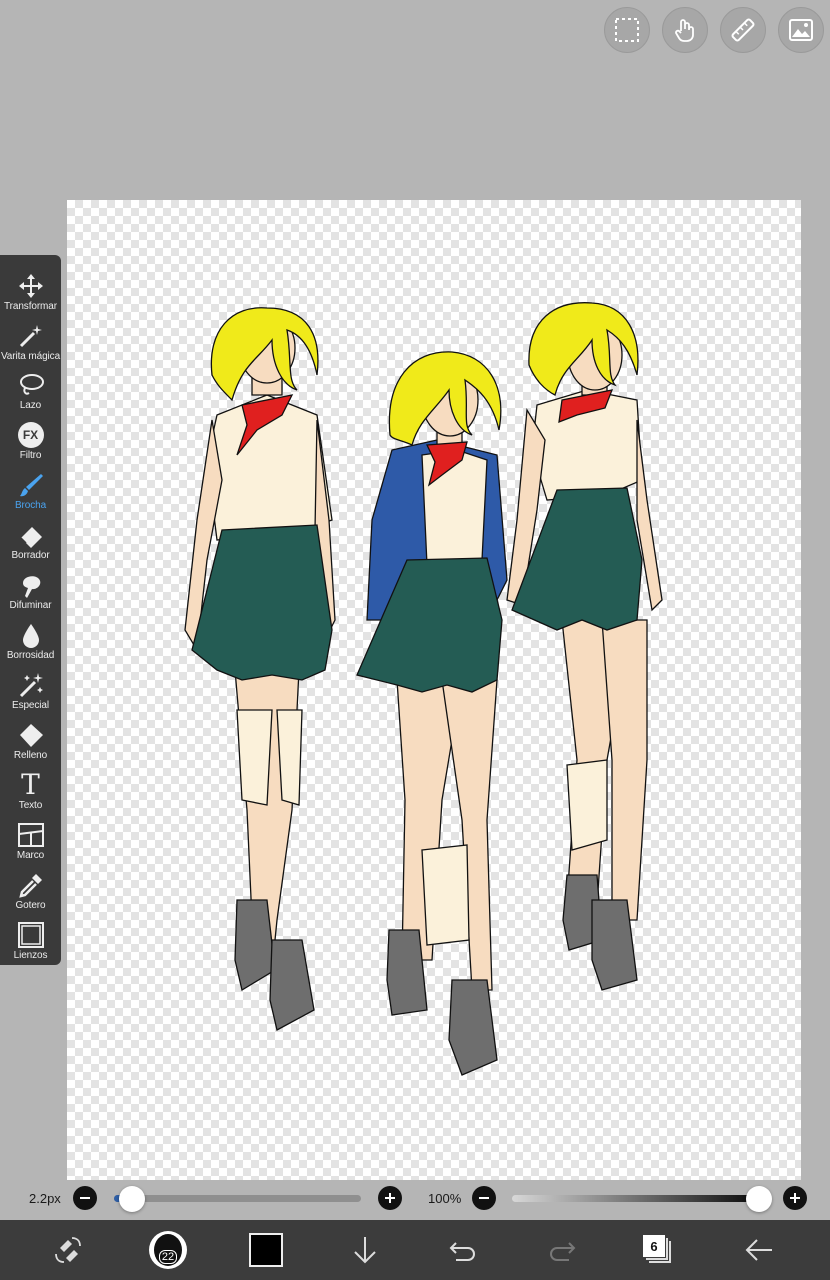 The width and height of the screenshot is (830, 1280). I want to click on layers-icon: 6, so click(658, 1250).